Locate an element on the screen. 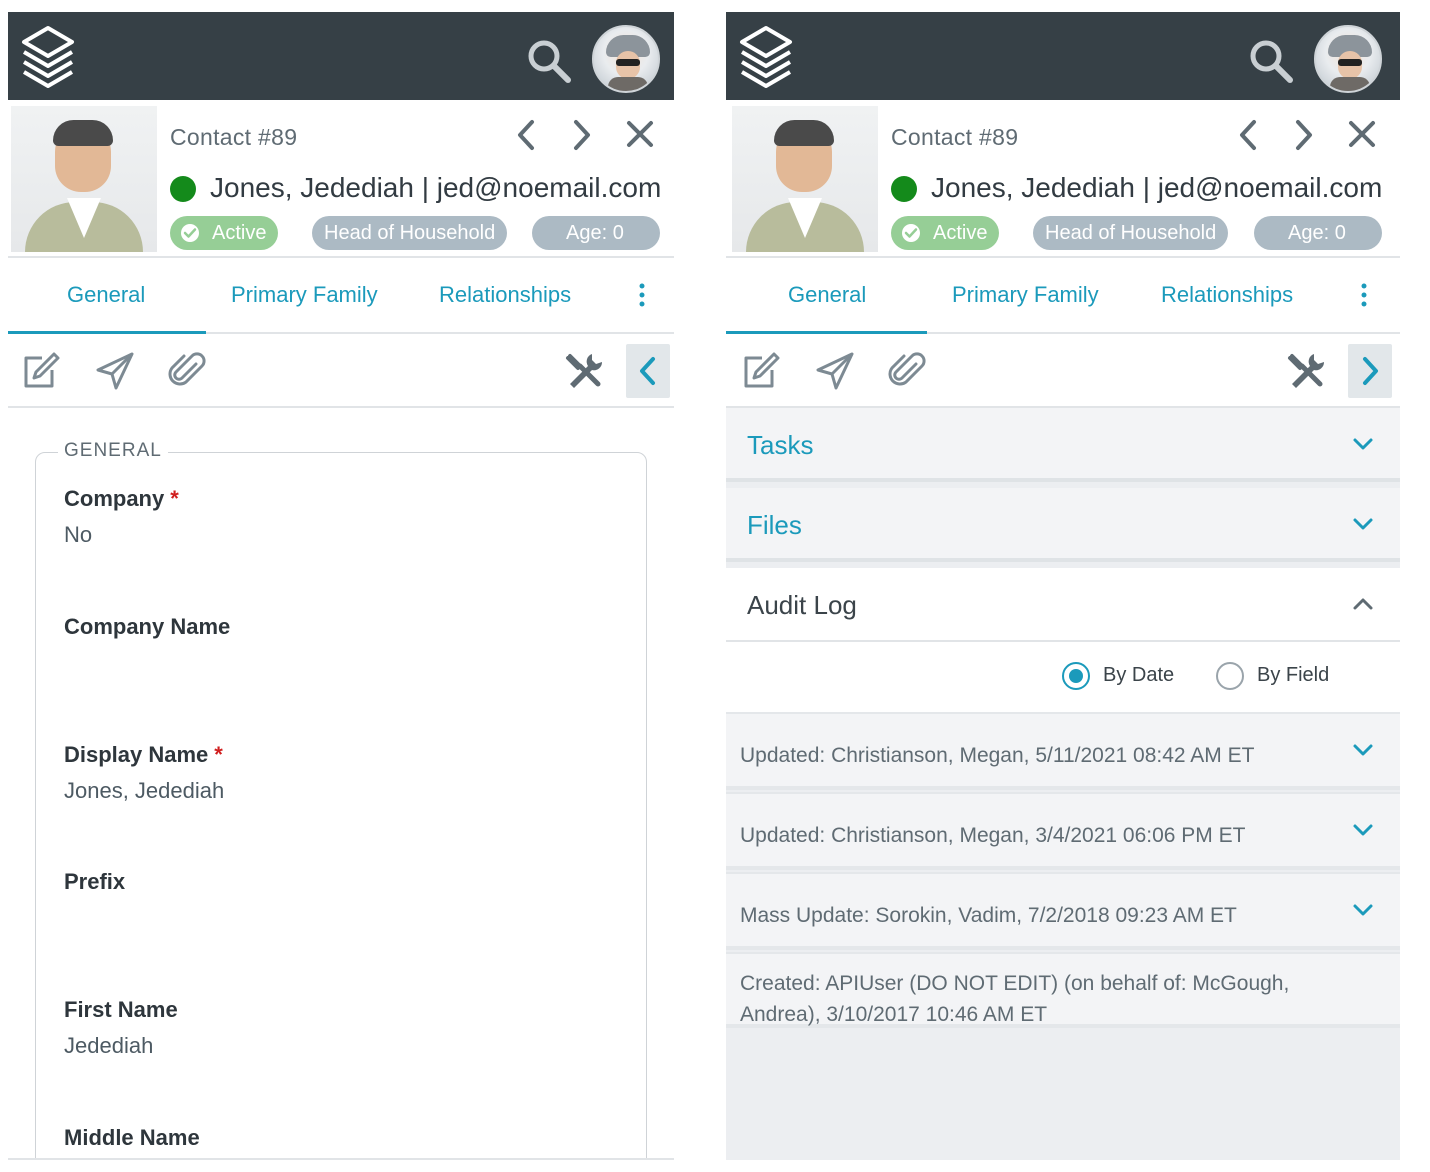 This screenshot has height=1172, width=1430. expand-panel-button is located at coordinates (1370, 371).